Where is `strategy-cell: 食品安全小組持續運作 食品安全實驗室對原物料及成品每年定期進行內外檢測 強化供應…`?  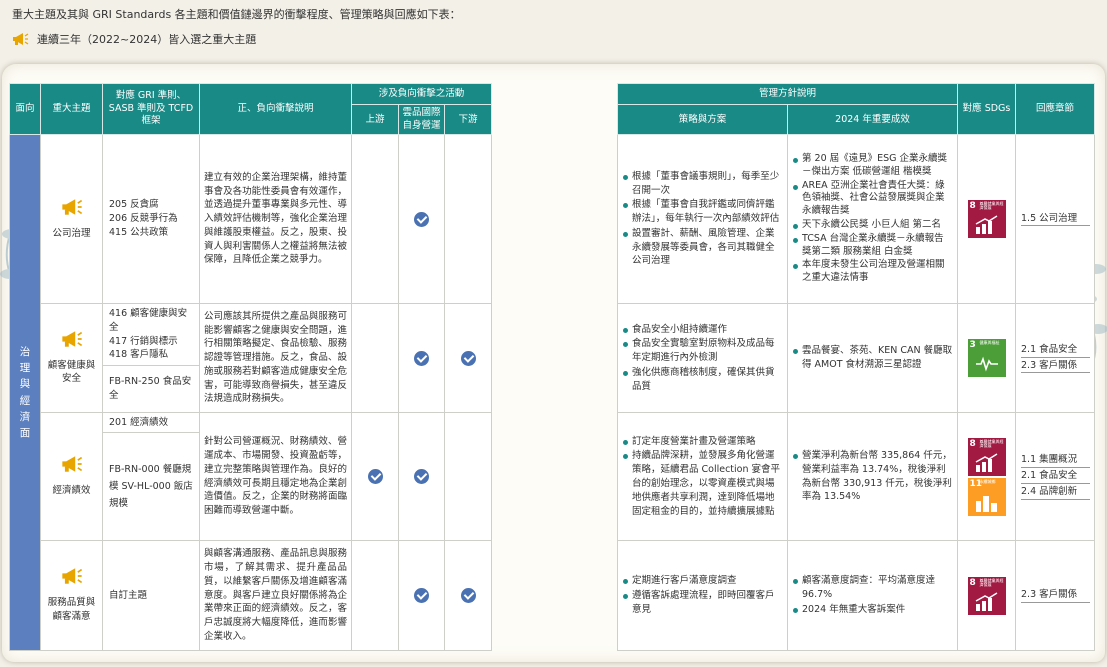 strategy-cell: 食品安全小組持續運作 食品安全實驗室對原物料及成品每年定期進行內外檢測 強化供應… is located at coordinates (702, 358).